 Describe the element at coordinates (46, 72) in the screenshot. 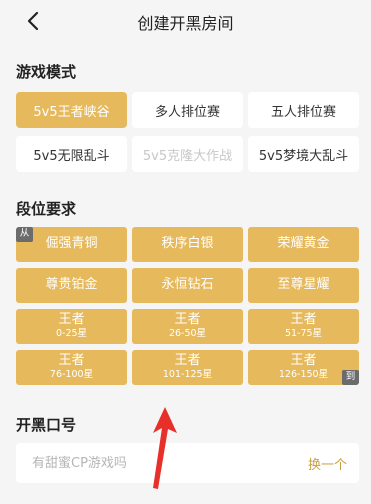

I see `game-mode-title: 游戏模式` at that location.